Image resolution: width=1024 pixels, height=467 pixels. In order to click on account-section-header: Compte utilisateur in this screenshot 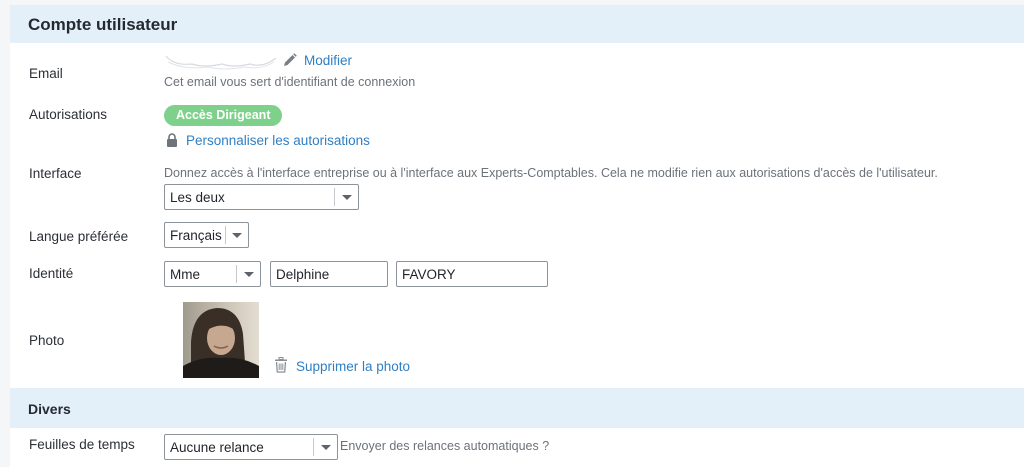, I will do `click(517, 24)`.